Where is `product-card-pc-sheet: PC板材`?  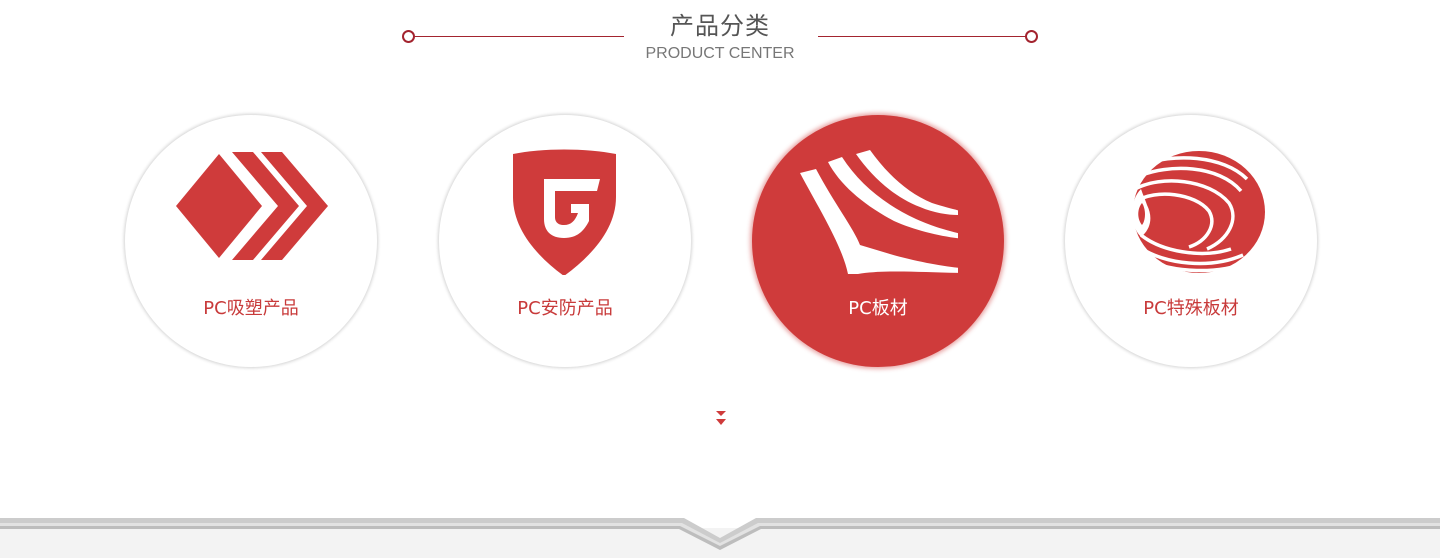 product-card-pc-sheet: PC板材 is located at coordinates (878, 241).